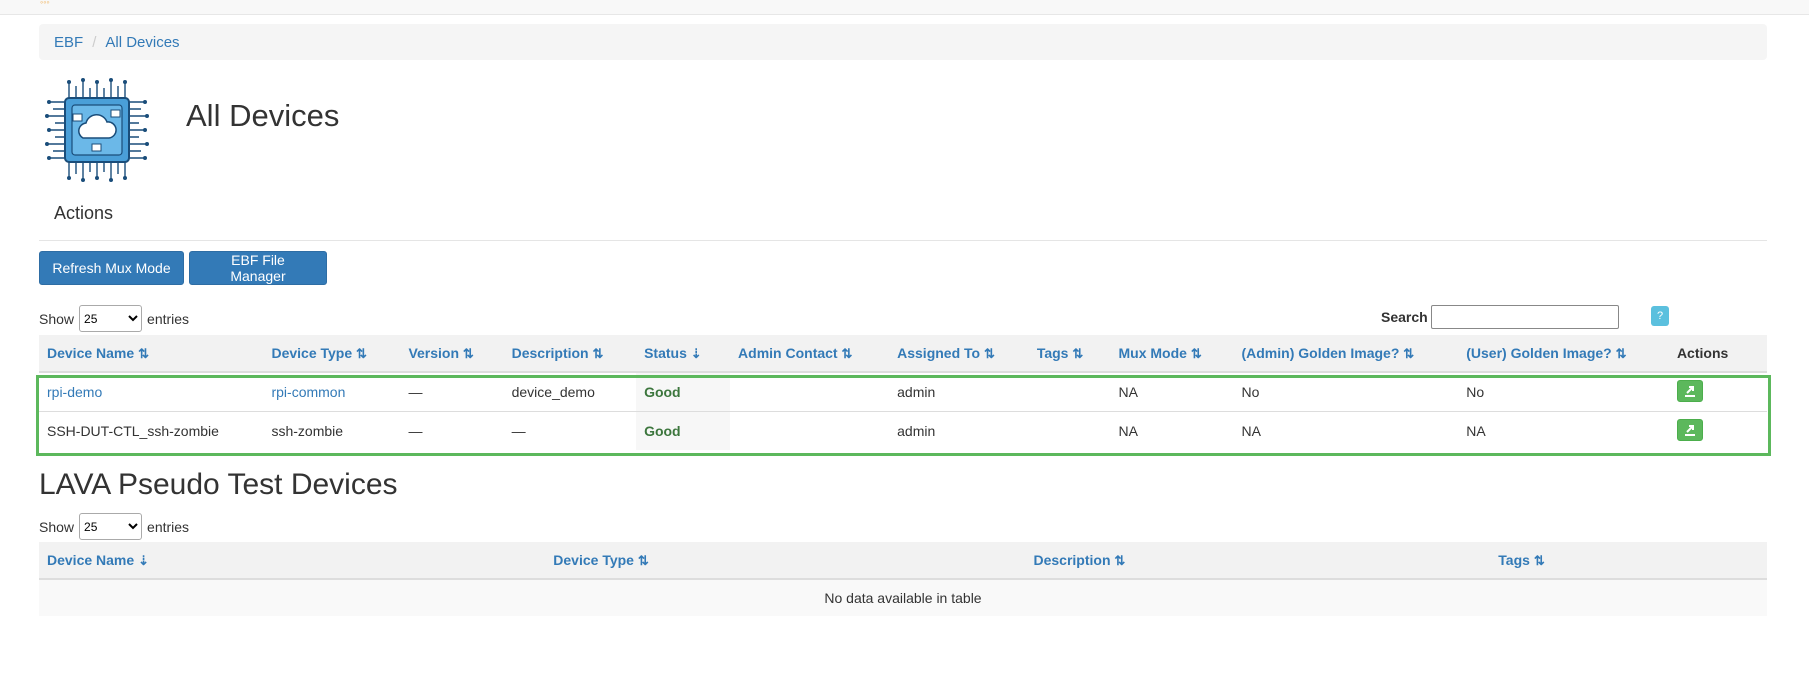 Image resolution: width=1809 pixels, height=699 pixels. What do you see at coordinates (1152, 352) in the screenshot?
I see `column-label: Mux Mode` at bounding box center [1152, 352].